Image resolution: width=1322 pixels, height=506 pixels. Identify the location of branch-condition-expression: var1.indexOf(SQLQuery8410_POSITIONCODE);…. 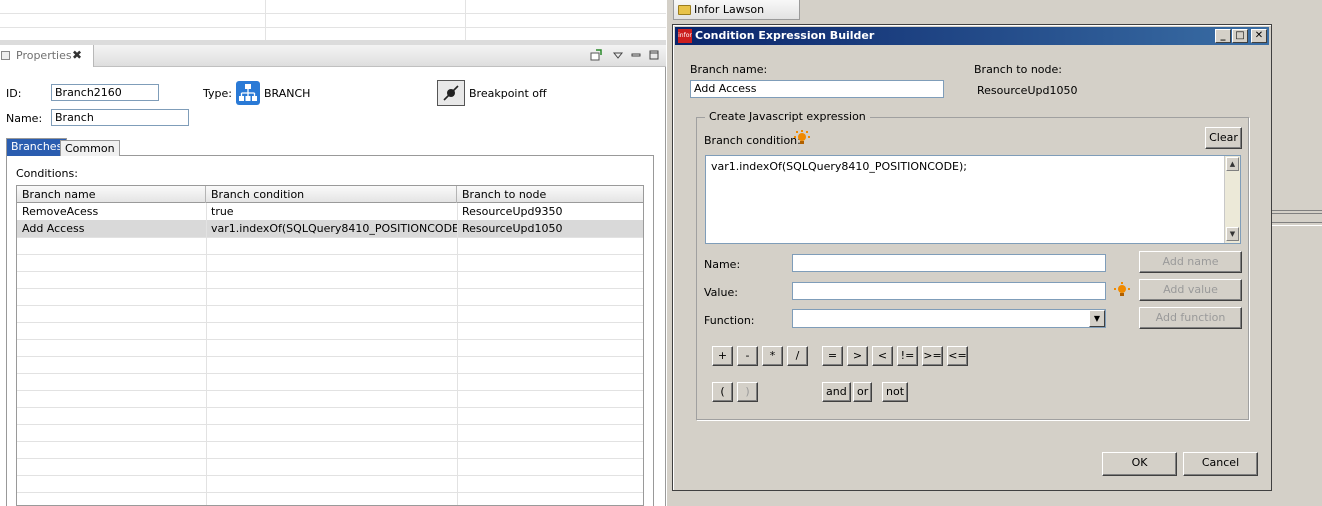
(973, 199).